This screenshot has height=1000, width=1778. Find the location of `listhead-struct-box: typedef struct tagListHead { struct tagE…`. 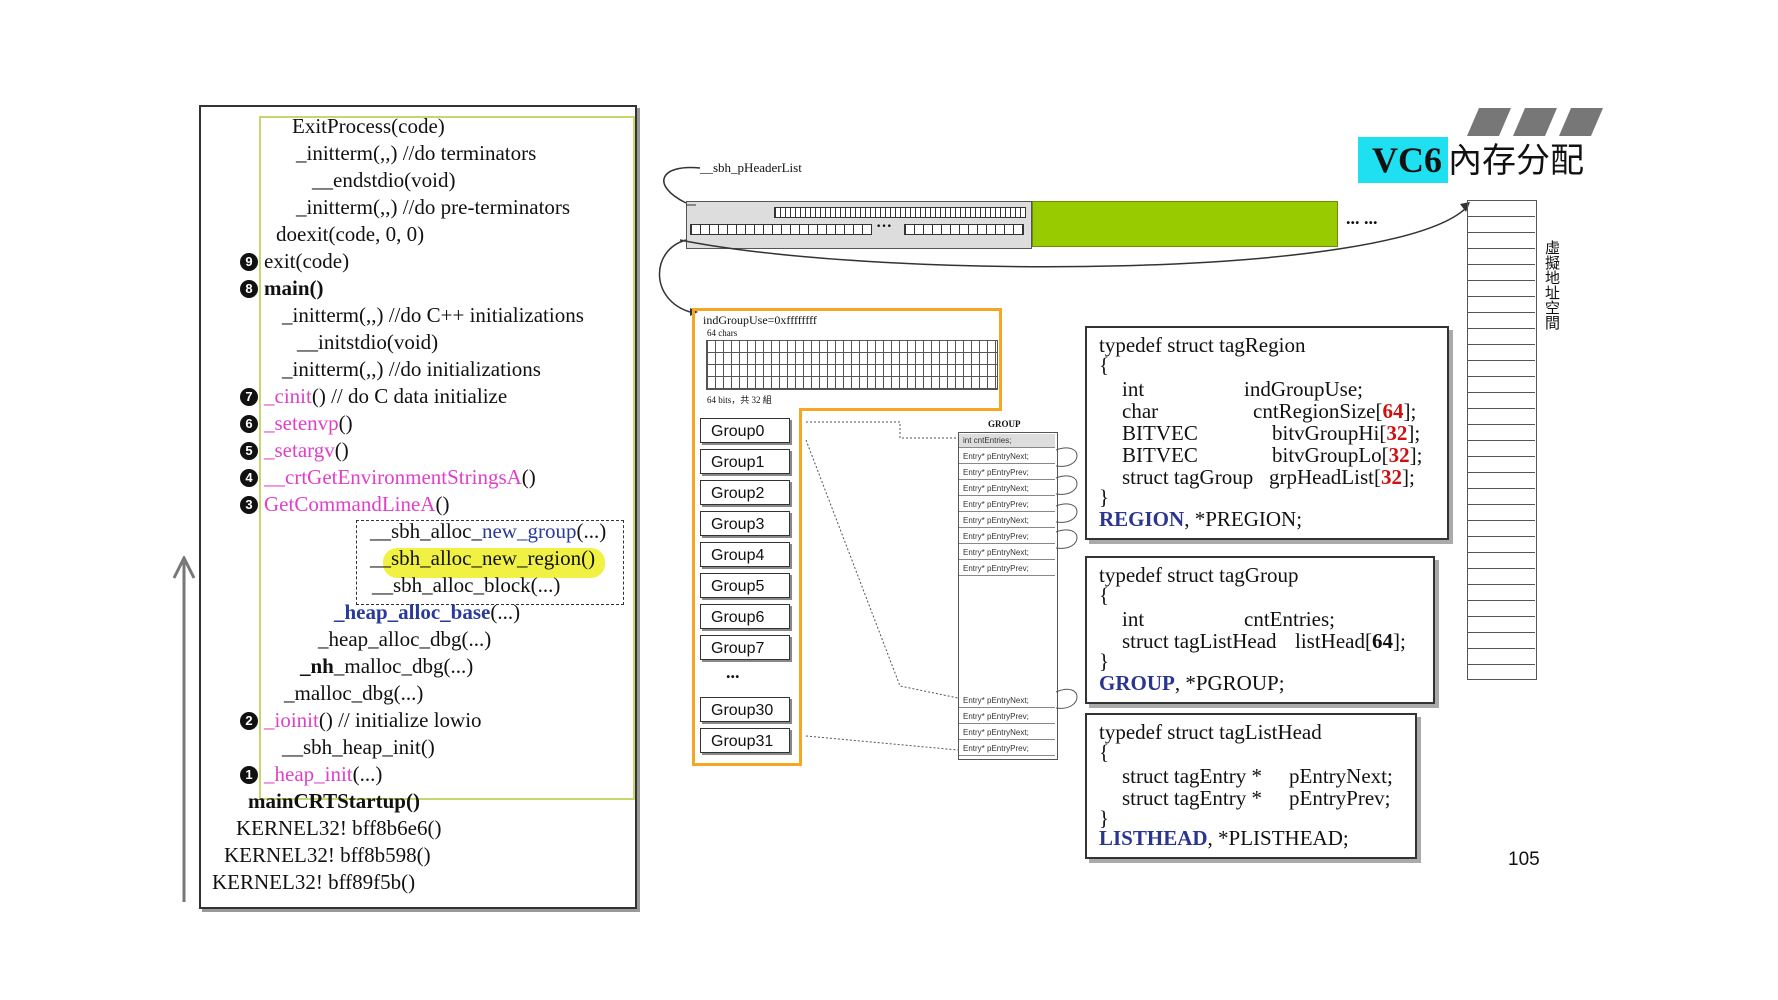

listhead-struct-box: typedef struct tagListHead { struct tagE… is located at coordinates (1251, 786).